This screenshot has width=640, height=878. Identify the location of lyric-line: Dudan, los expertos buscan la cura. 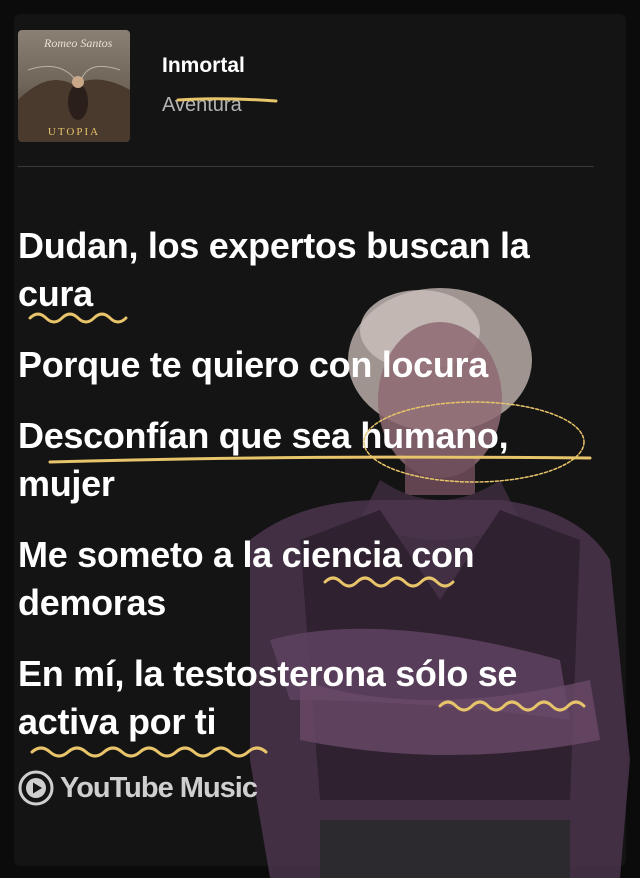
(274, 269).